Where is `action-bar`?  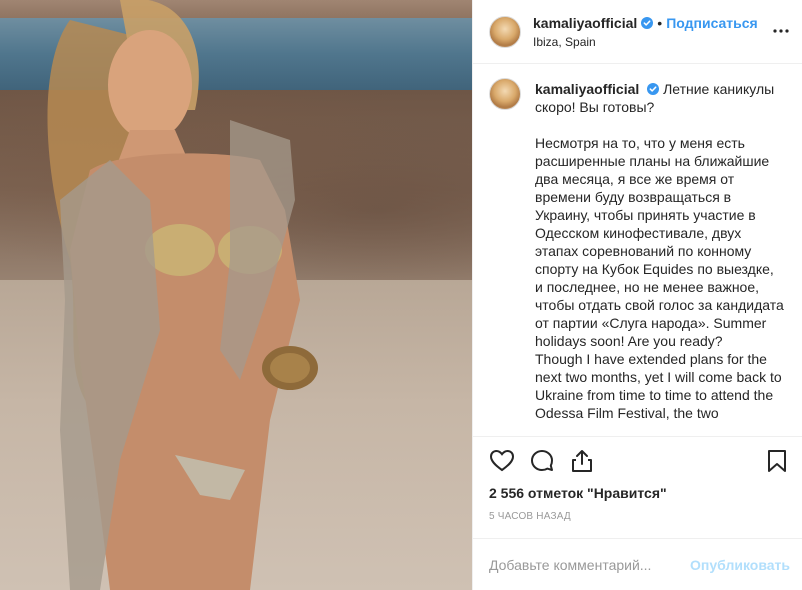
action-bar is located at coordinates (637, 460).